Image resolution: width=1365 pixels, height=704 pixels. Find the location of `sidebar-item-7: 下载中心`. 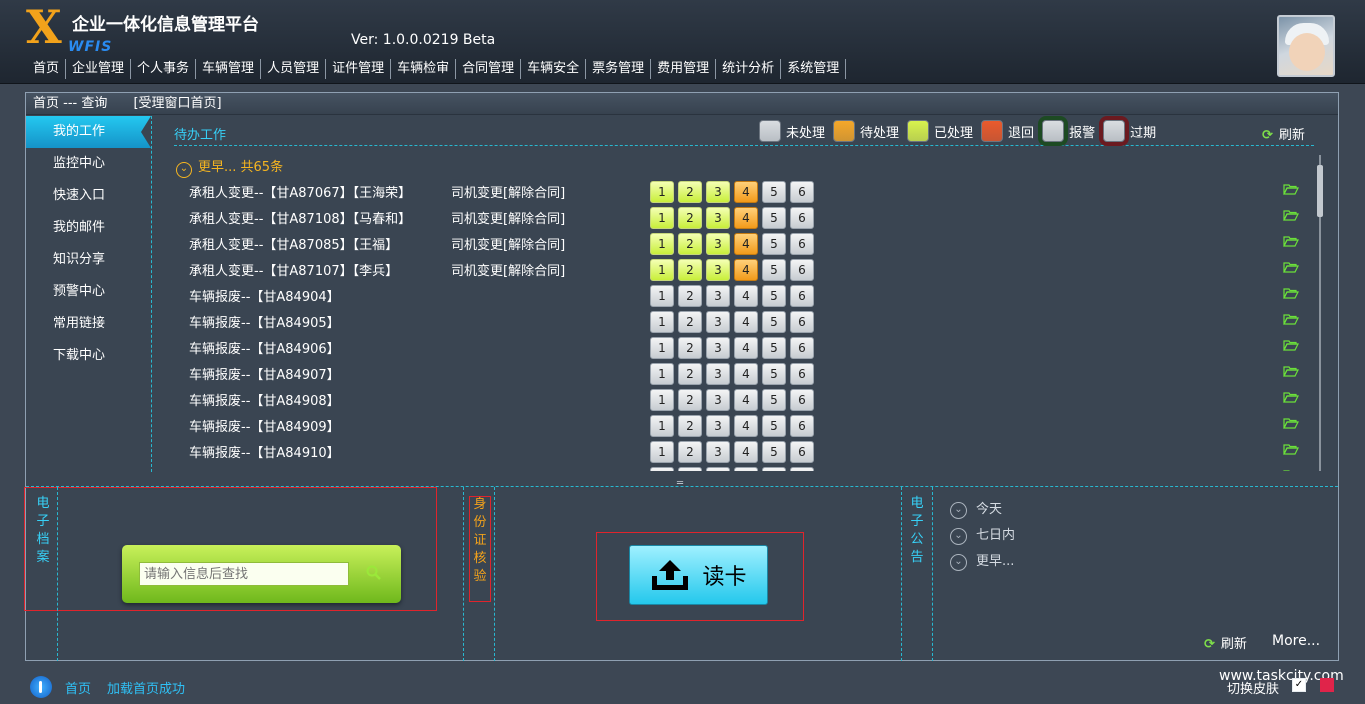

sidebar-item-7: 下载中心 is located at coordinates (88, 356).